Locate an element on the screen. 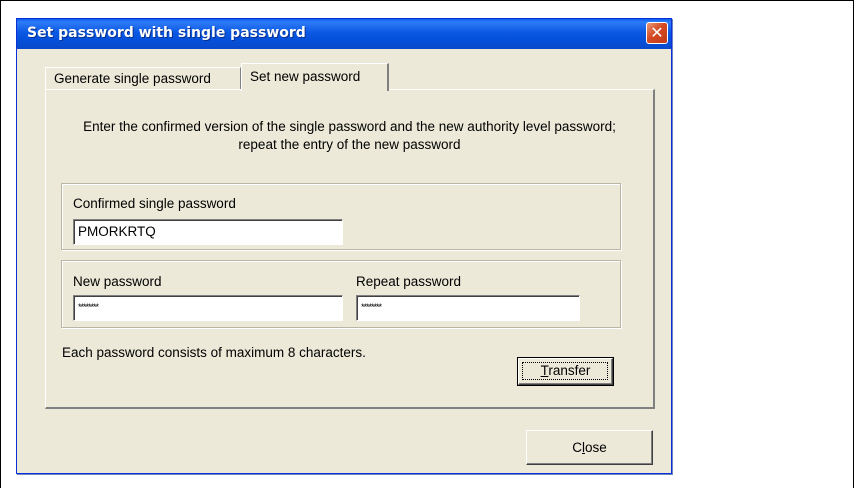  page-frame-left is located at coordinates (0, 244).